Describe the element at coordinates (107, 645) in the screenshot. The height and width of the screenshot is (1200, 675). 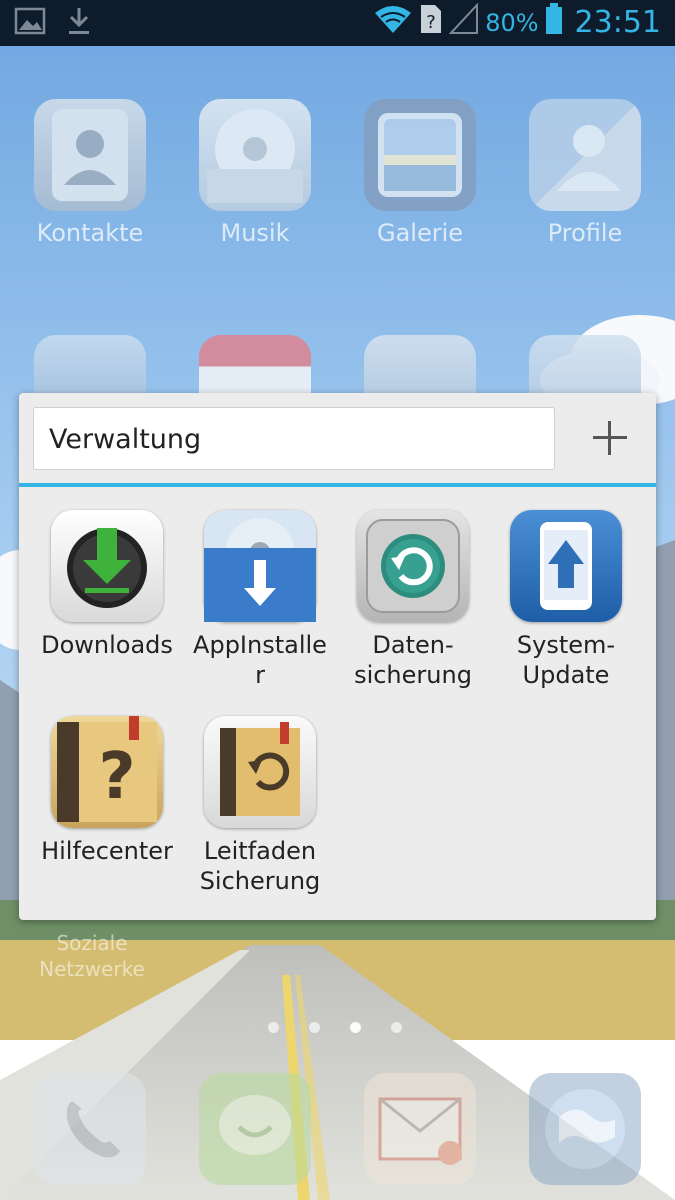
I see `app-label: Downloads` at that location.